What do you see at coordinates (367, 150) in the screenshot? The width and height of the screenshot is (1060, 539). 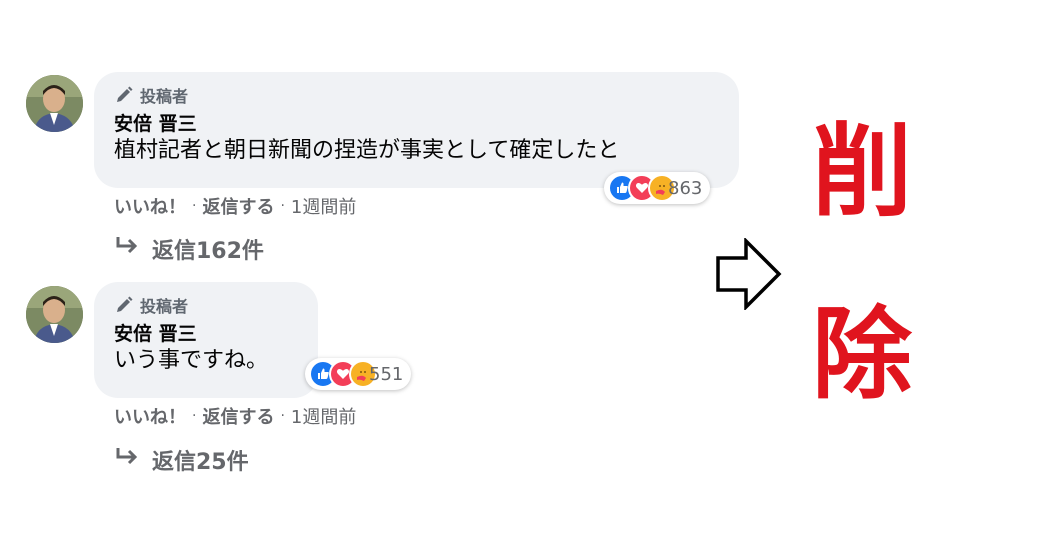 I see `comment-text: 植村記者と朝日新聞の捏造が事実として確定したと` at bounding box center [367, 150].